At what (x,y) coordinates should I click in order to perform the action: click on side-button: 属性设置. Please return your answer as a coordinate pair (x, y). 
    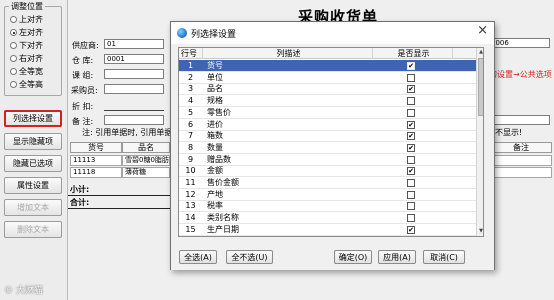
    Looking at the image, I should click on (33, 185).